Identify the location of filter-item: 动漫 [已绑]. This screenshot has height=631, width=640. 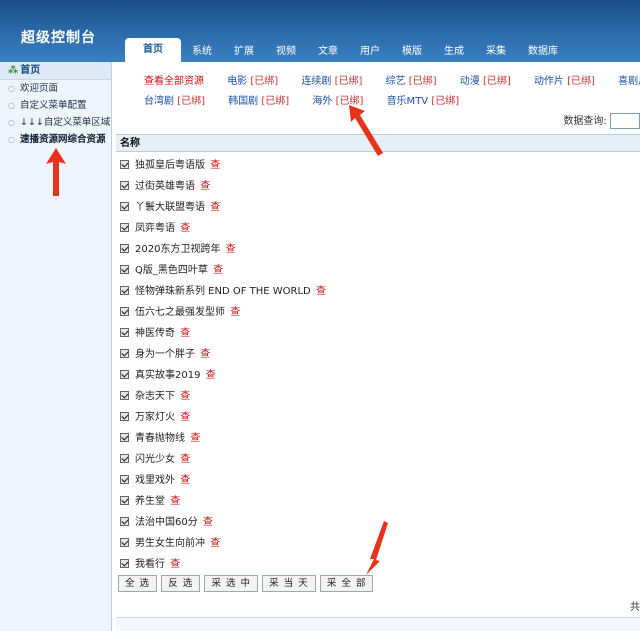
(485, 82).